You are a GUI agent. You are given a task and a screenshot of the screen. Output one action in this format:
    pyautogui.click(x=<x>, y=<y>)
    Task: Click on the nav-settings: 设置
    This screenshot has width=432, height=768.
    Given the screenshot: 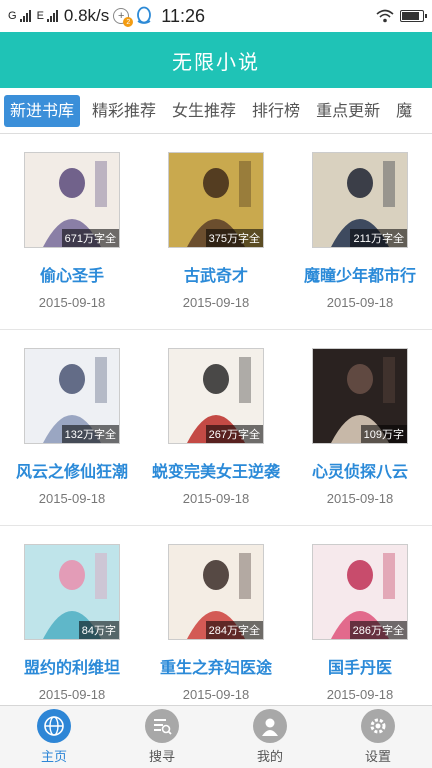 What is the action you would take?
    pyautogui.click(x=378, y=737)
    